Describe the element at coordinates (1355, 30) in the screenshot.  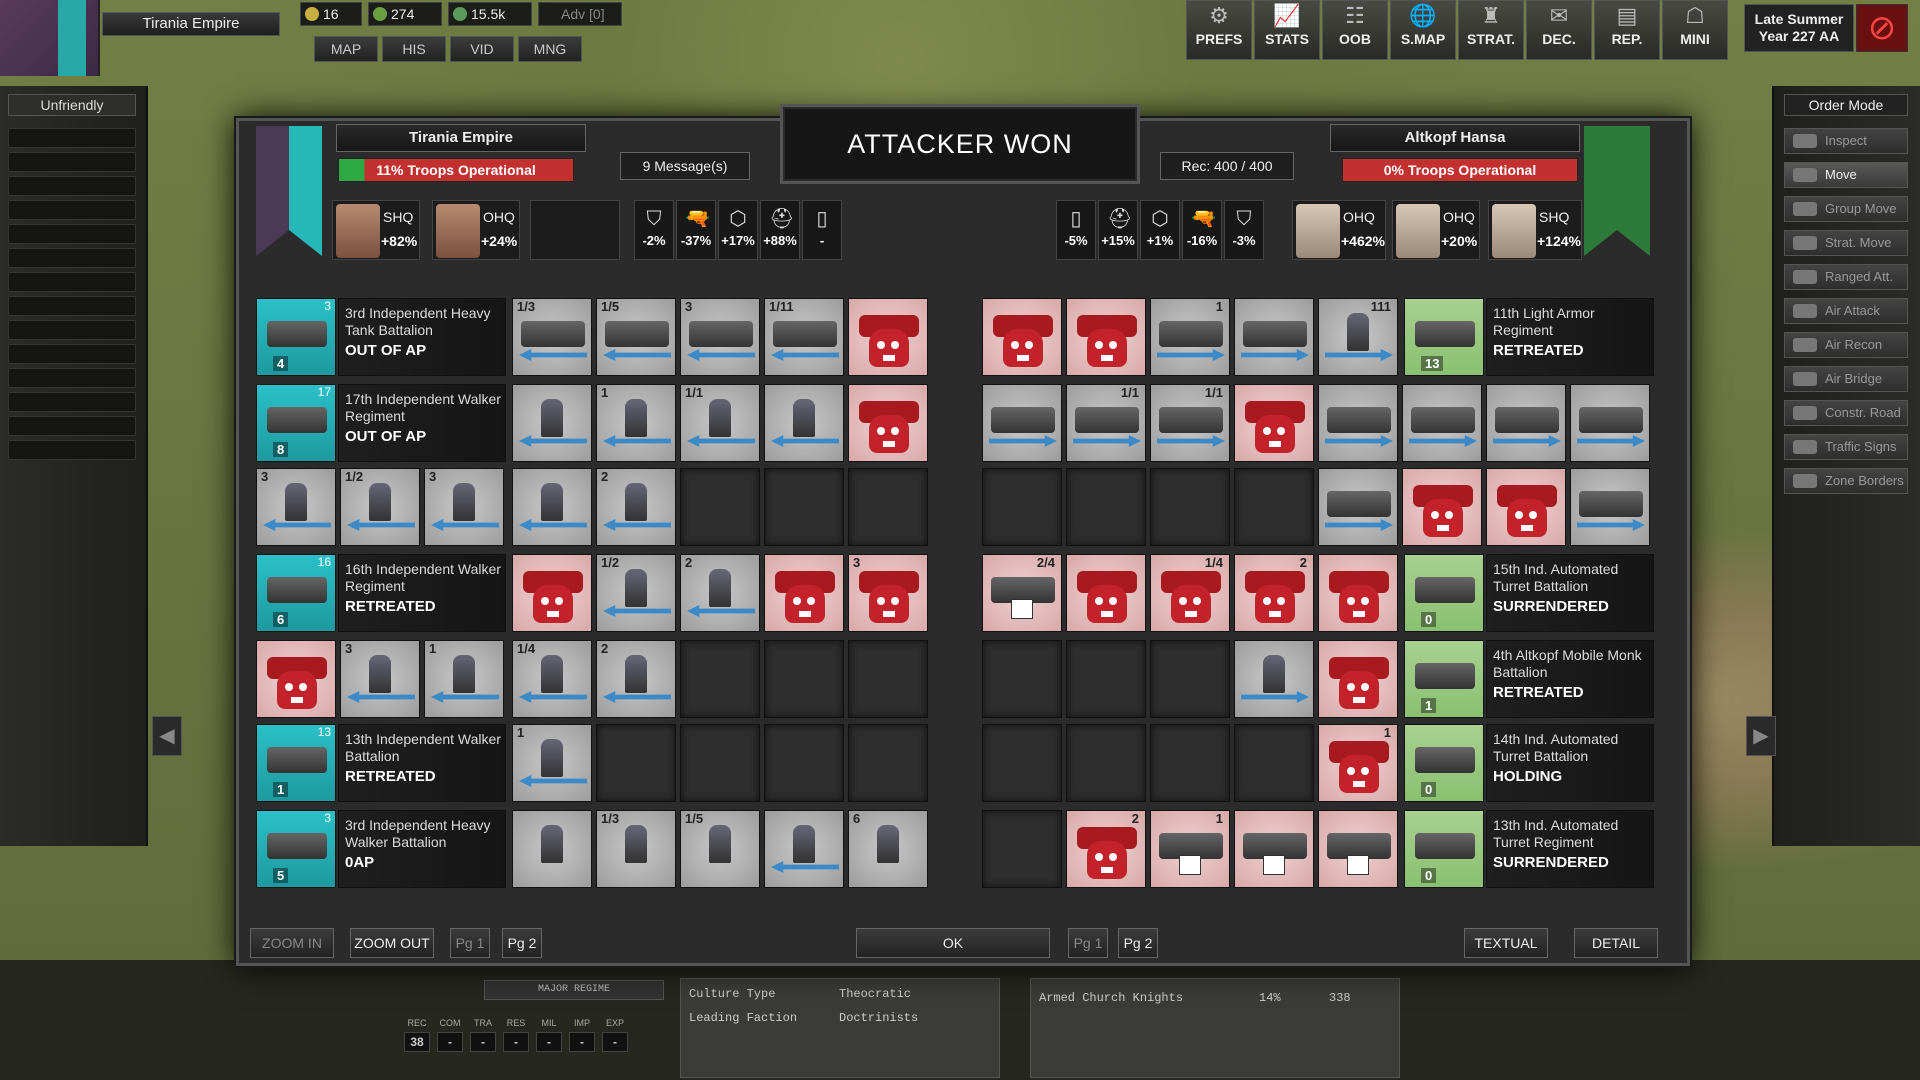
I see `oob-button: ☷ OOB` at that location.